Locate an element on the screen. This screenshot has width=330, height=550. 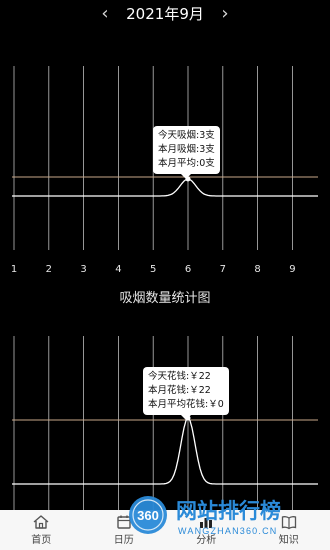
x-tick-label: 8 is located at coordinates (257, 269).